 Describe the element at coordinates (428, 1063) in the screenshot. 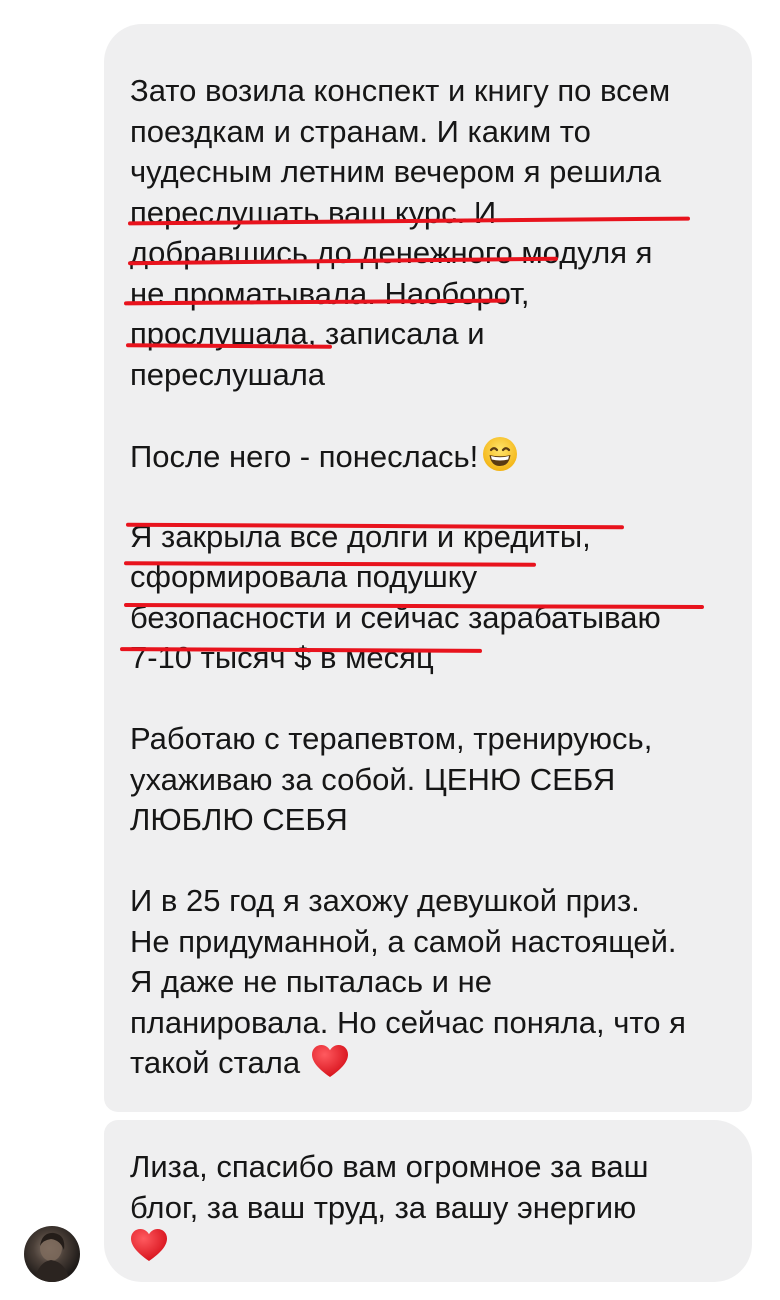

I see `message-line: такой стала` at that location.